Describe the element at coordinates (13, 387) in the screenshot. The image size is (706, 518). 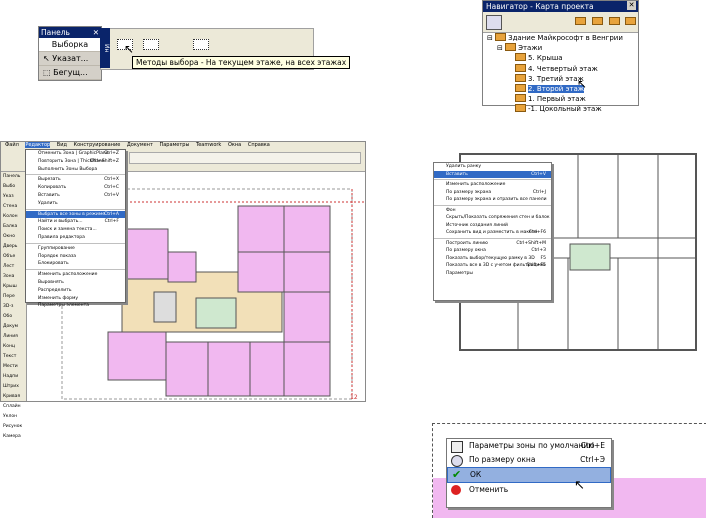
I see `toolbox-tool-item: Штрих` at that location.